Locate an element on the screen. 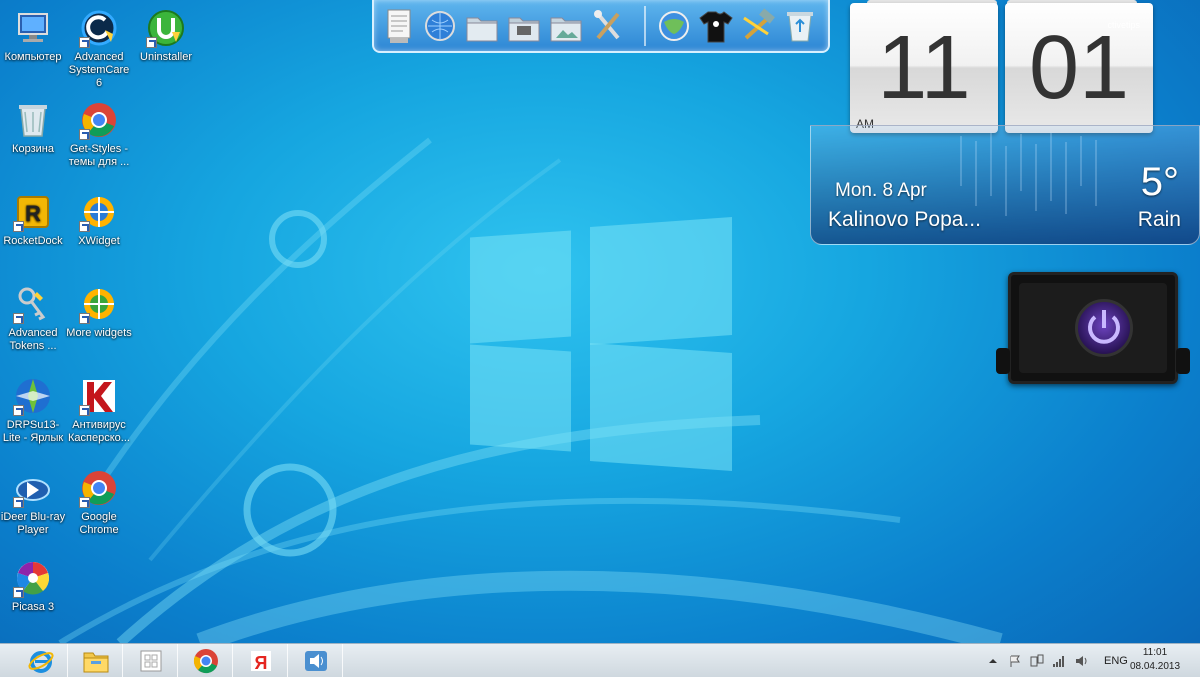  desktop-icon-google-chrome: Google Chrome is located at coordinates (99, 502).